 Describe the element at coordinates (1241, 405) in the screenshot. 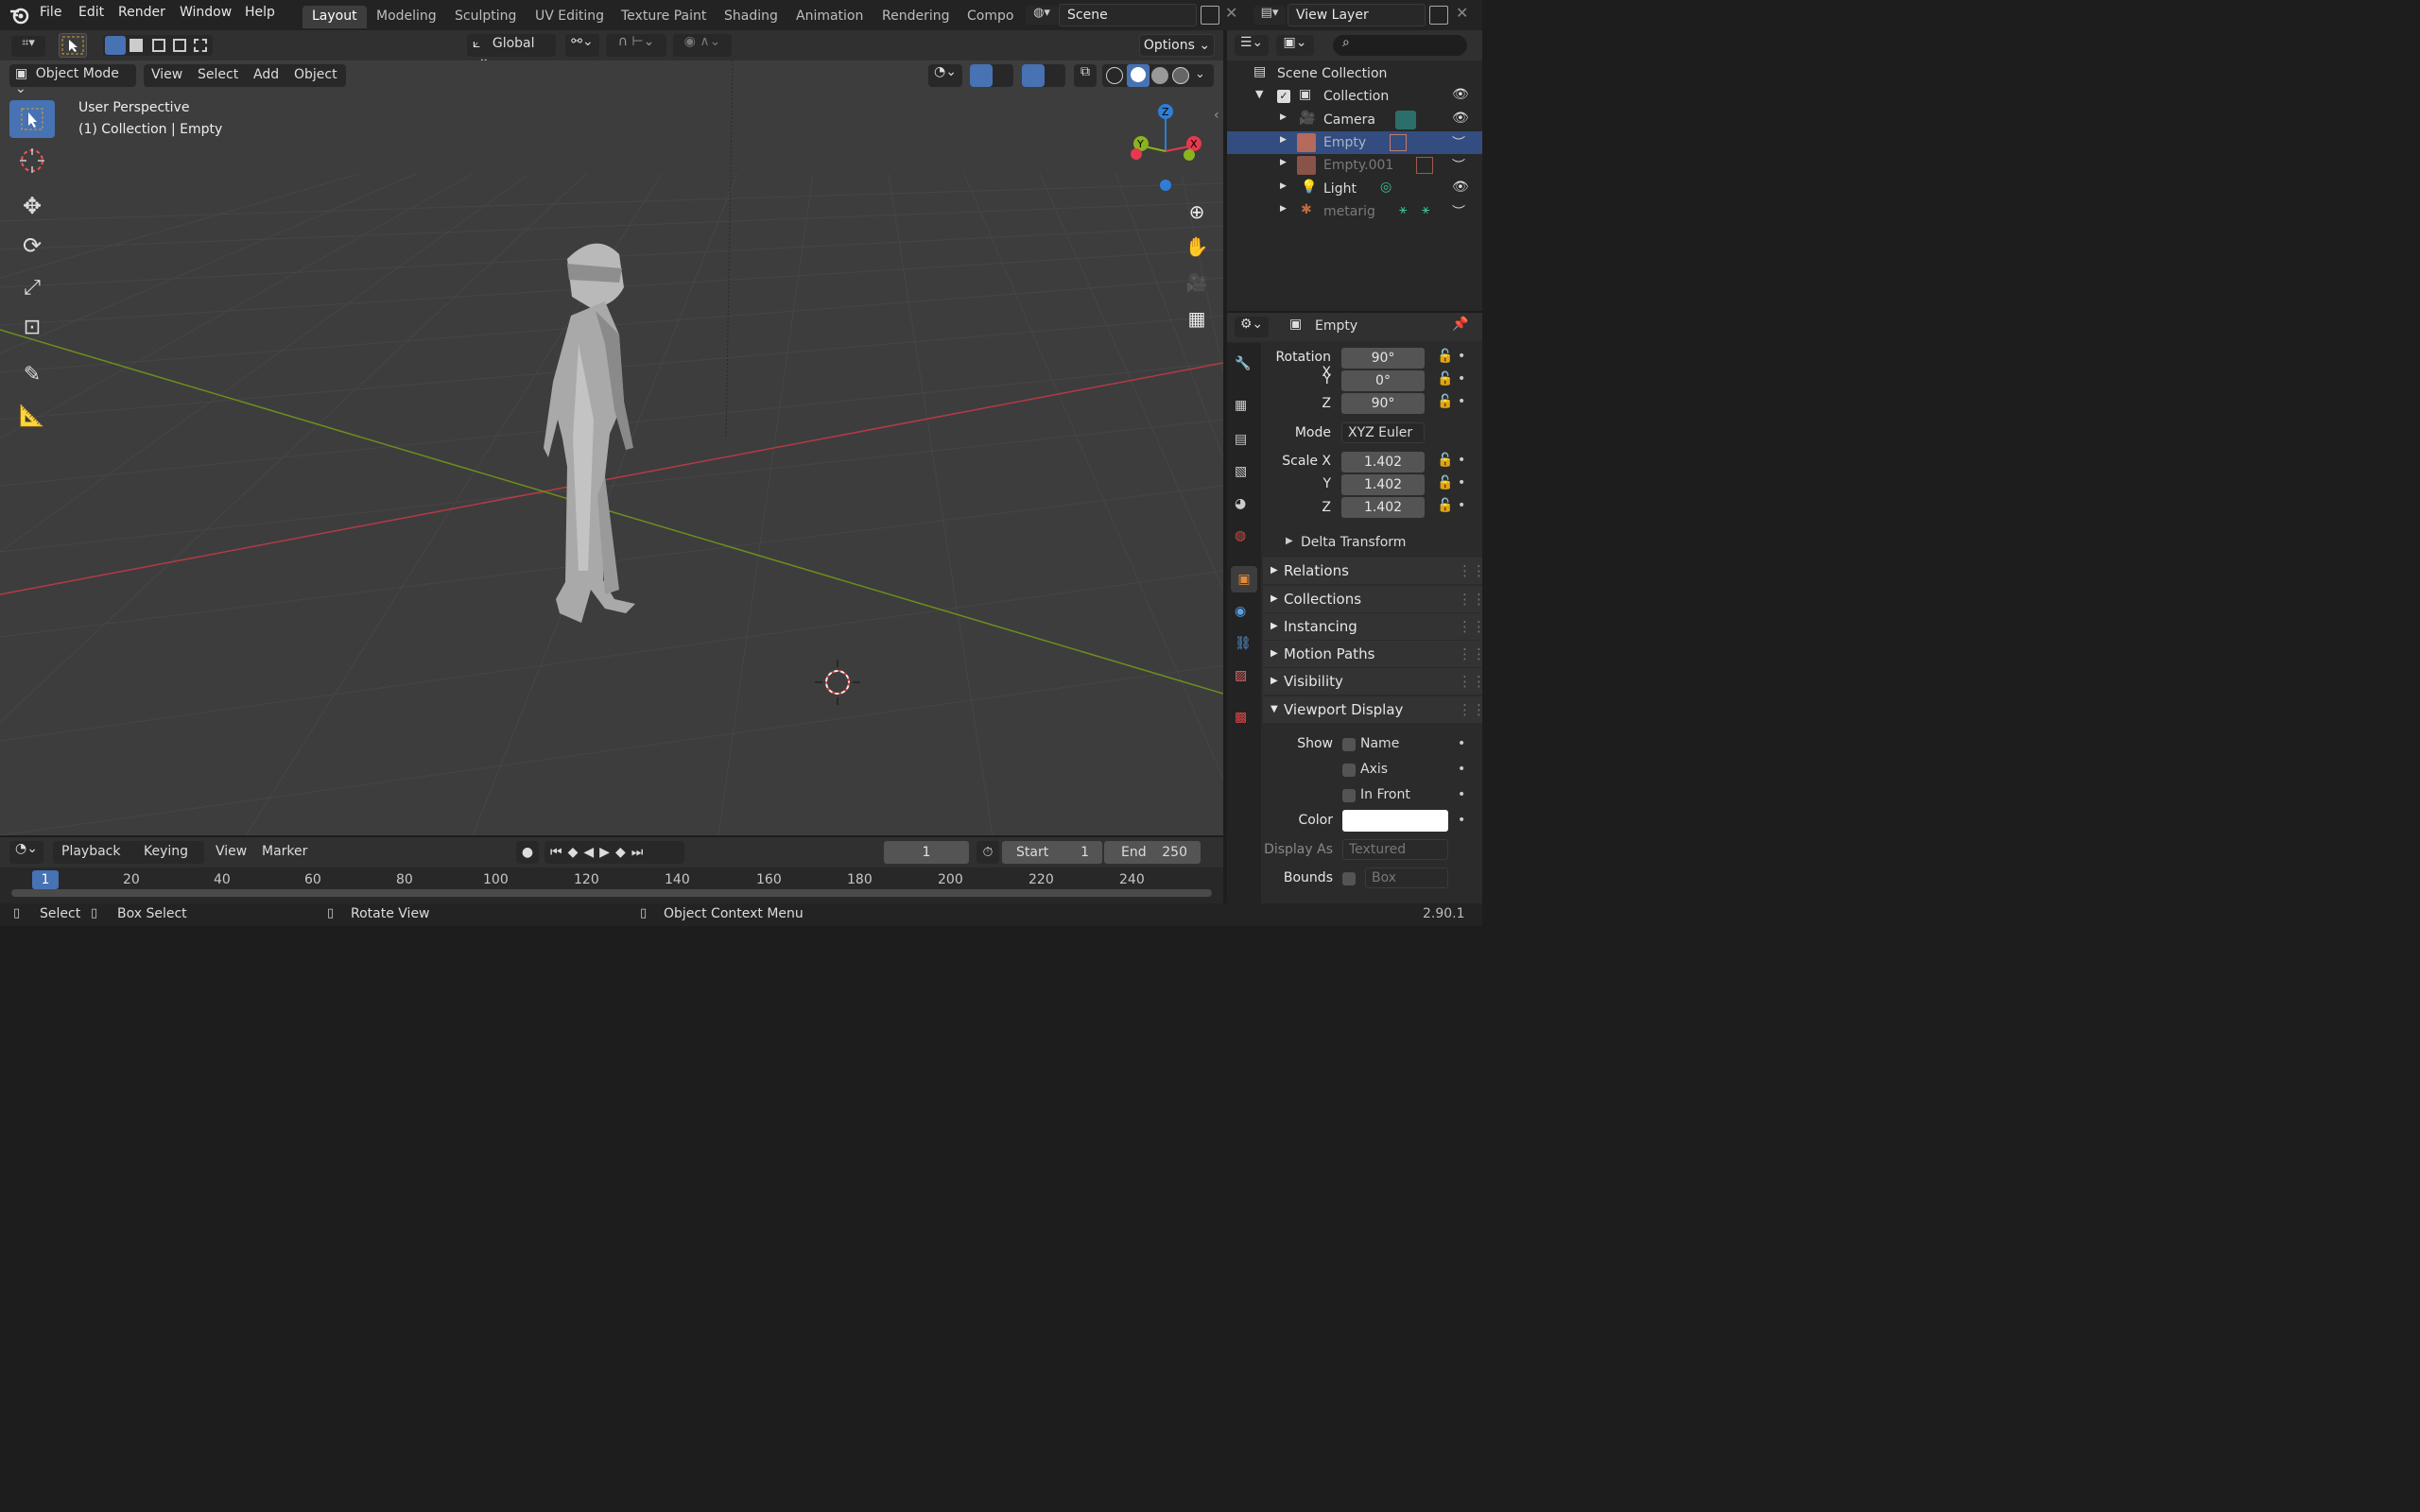

I see `render-tab-icon: ▦` at that location.